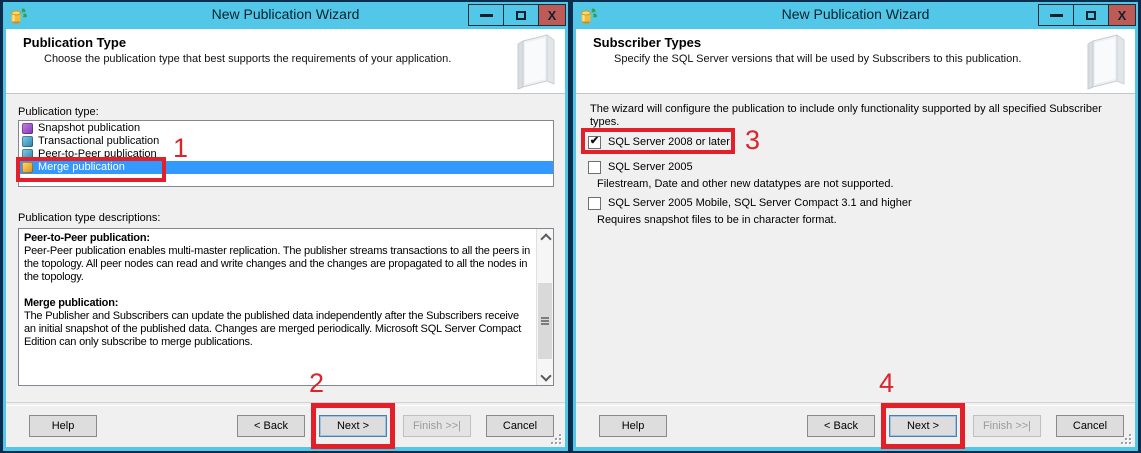 The height and width of the screenshot is (453, 1141). I want to click on list-item-transactional: Transactional publication, so click(286, 141).